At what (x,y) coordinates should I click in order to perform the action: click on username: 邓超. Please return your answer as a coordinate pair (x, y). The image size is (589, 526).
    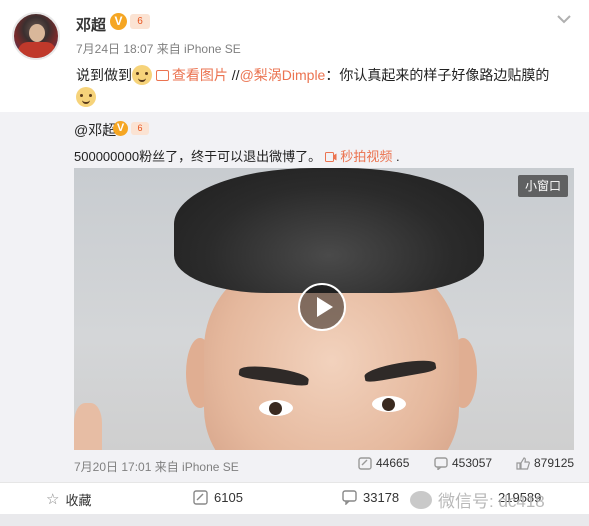
    Looking at the image, I should click on (91, 24).